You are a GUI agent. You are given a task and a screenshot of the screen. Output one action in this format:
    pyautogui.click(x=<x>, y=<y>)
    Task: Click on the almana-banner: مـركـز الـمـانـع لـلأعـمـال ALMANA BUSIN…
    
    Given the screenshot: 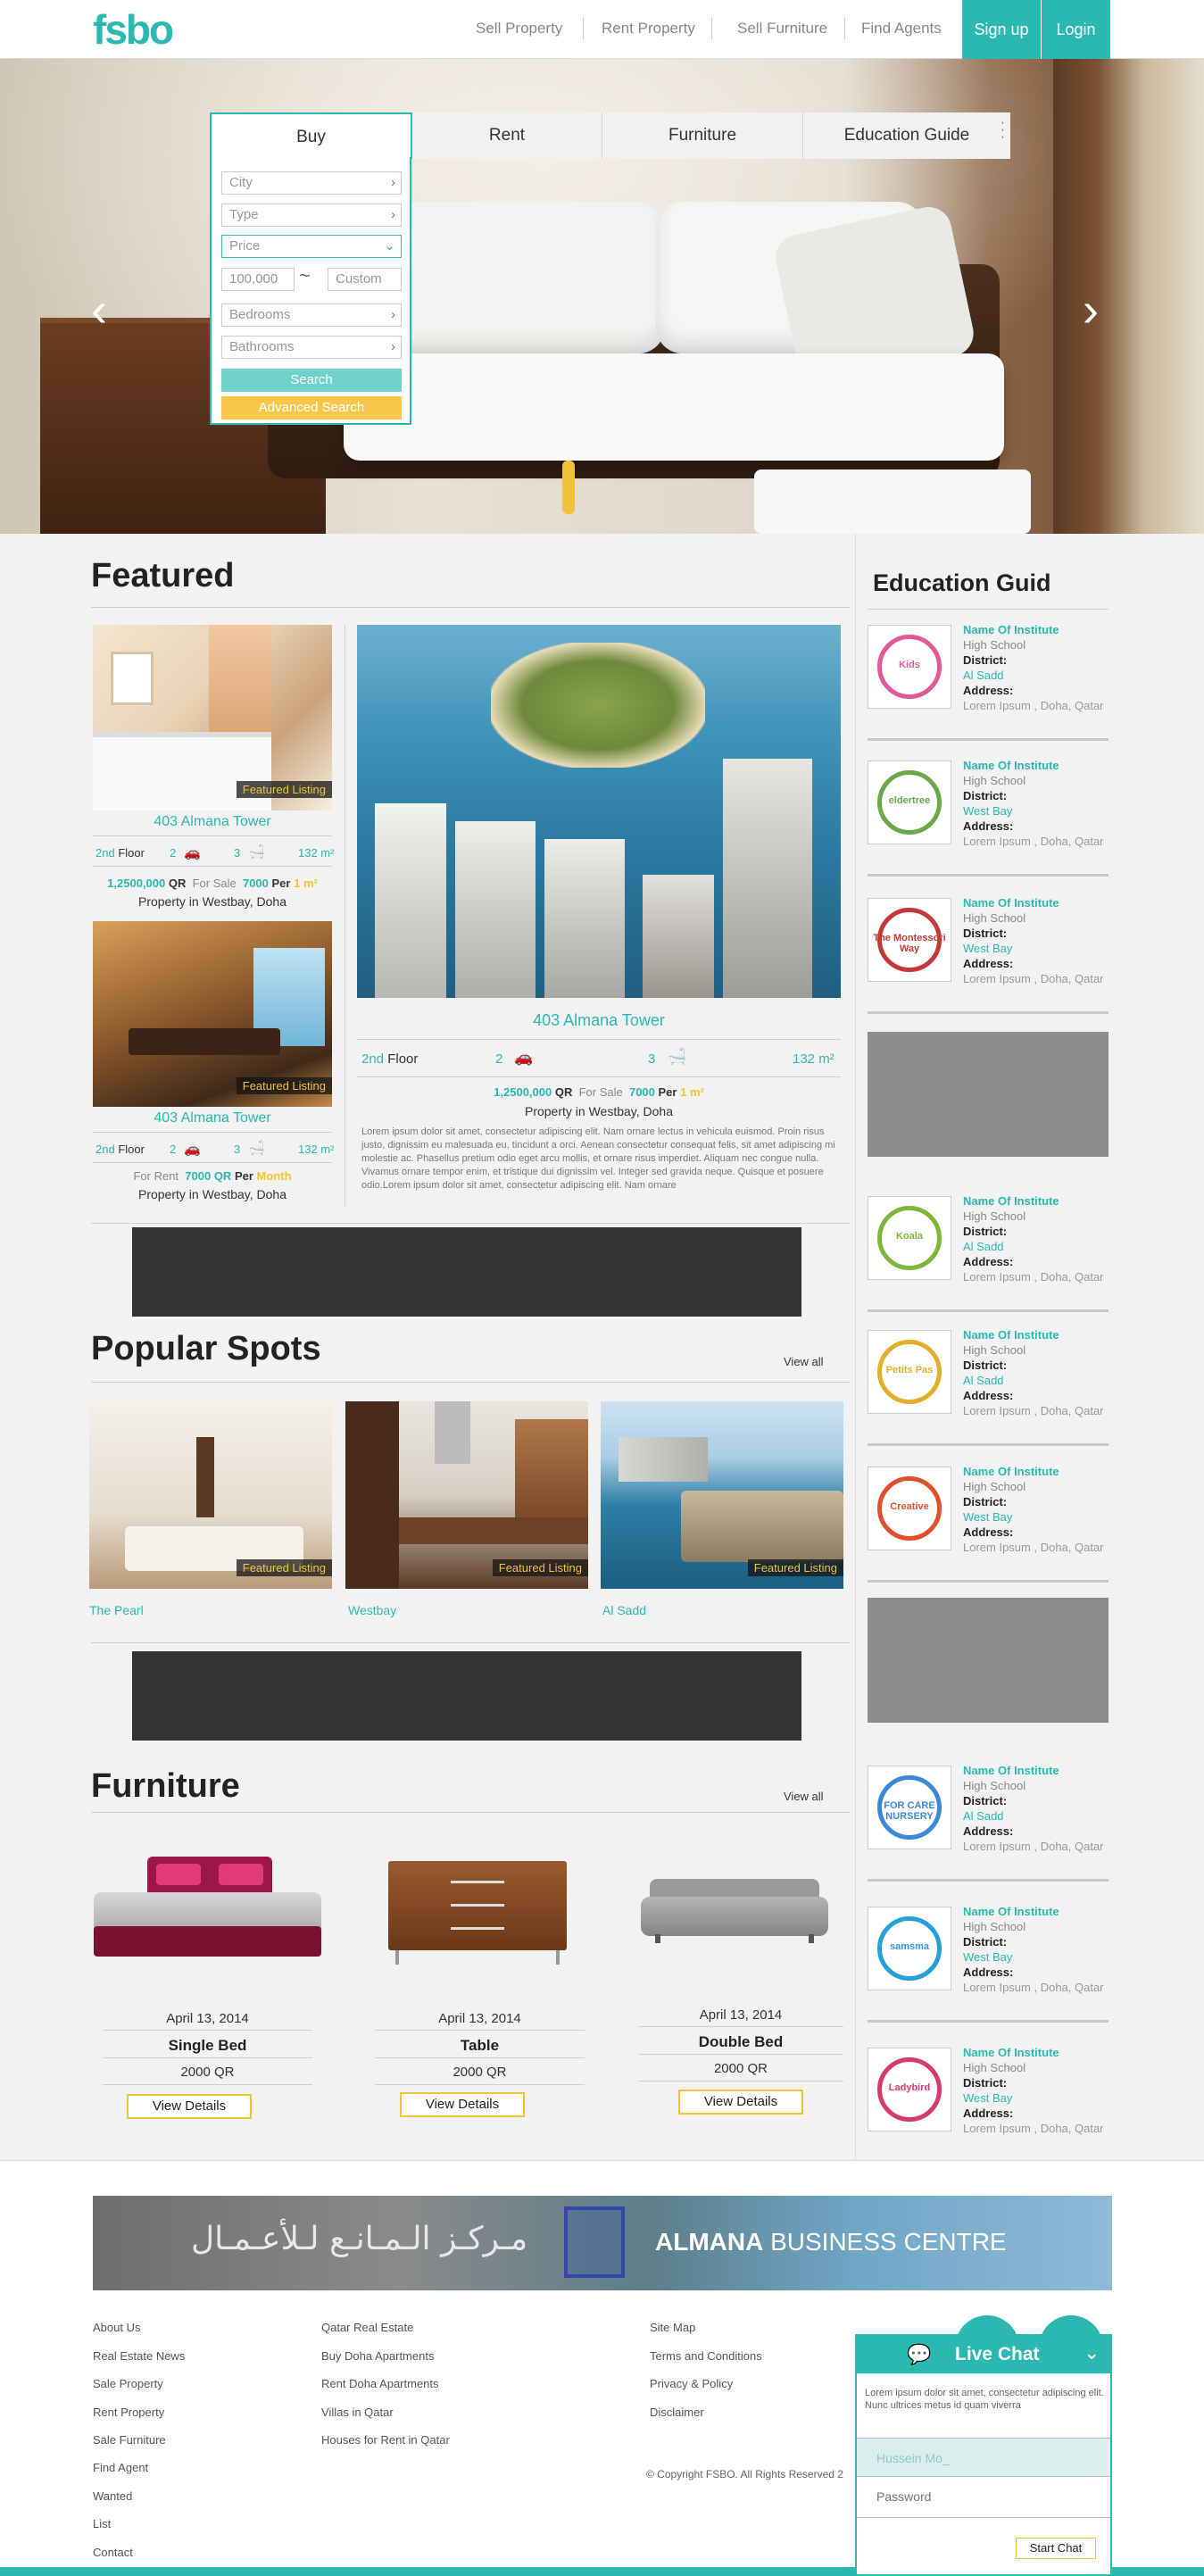 What is the action you would take?
    pyautogui.click(x=602, y=2243)
    